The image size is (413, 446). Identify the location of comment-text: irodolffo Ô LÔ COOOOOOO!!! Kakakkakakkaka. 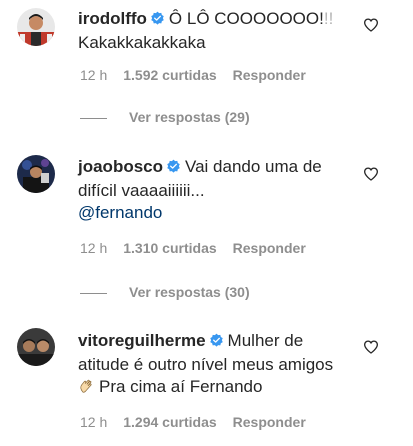
(223, 31).